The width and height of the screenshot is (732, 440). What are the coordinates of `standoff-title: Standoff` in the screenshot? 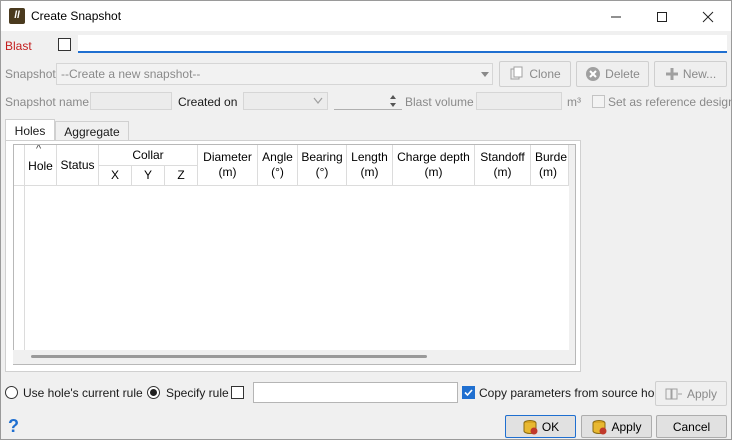 It's located at (502, 157).